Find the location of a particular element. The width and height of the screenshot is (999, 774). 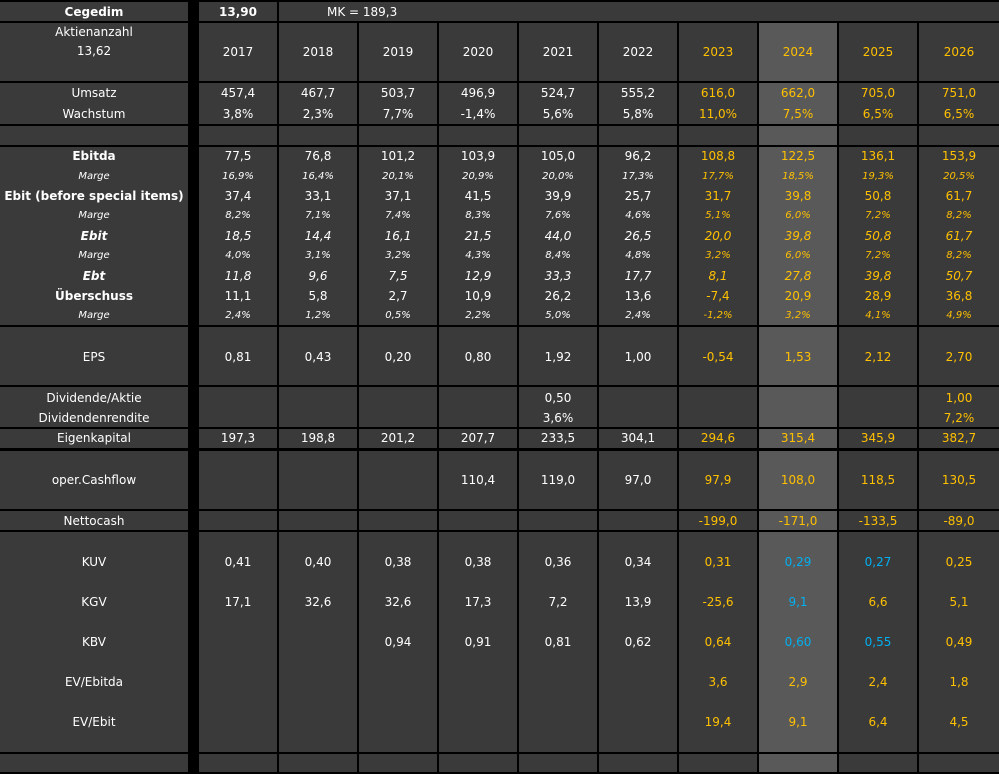

value-cell: 10,9 is located at coordinates (478, 296).